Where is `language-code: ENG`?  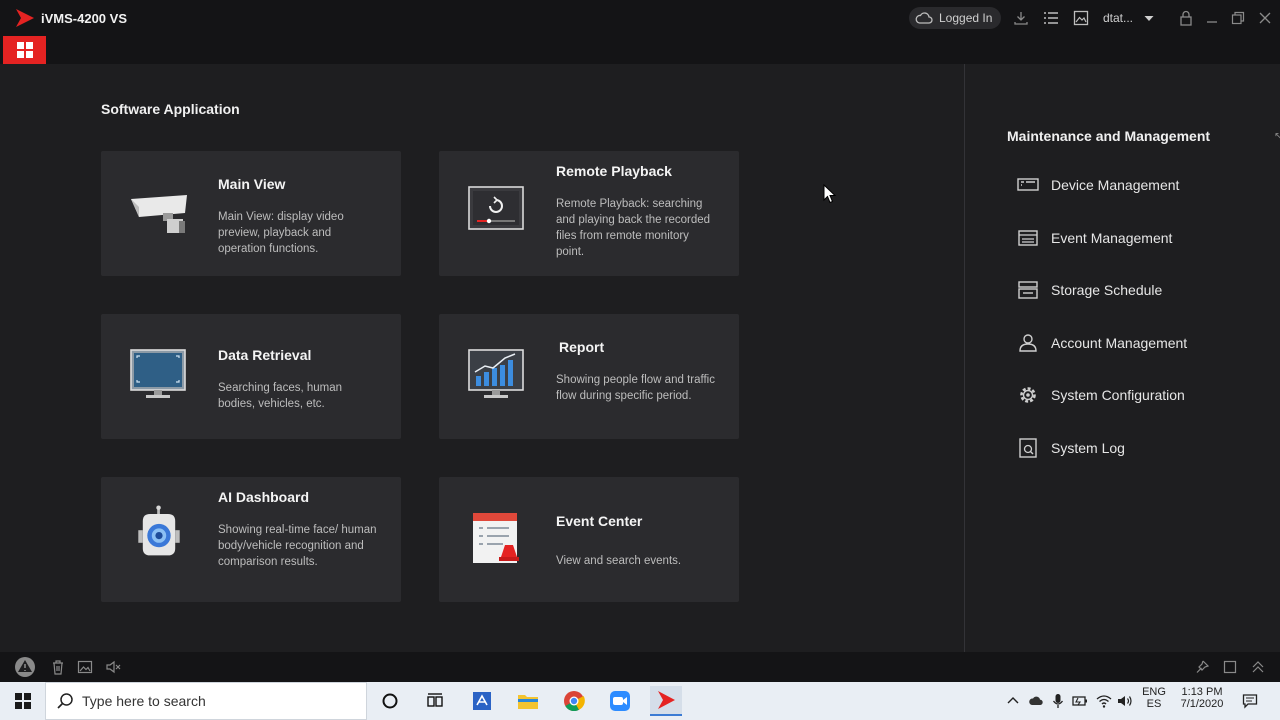
language-code: ENG is located at coordinates (1154, 692).